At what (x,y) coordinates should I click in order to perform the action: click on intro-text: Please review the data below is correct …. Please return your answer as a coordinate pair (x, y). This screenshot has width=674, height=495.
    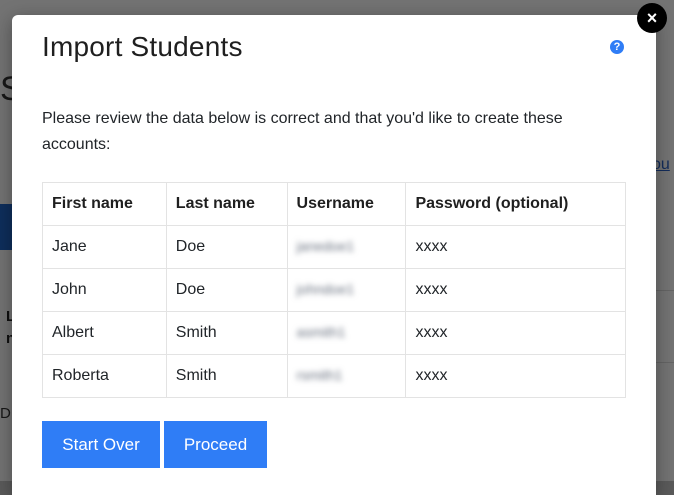
    Looking at the image, I should click on (302, 131).